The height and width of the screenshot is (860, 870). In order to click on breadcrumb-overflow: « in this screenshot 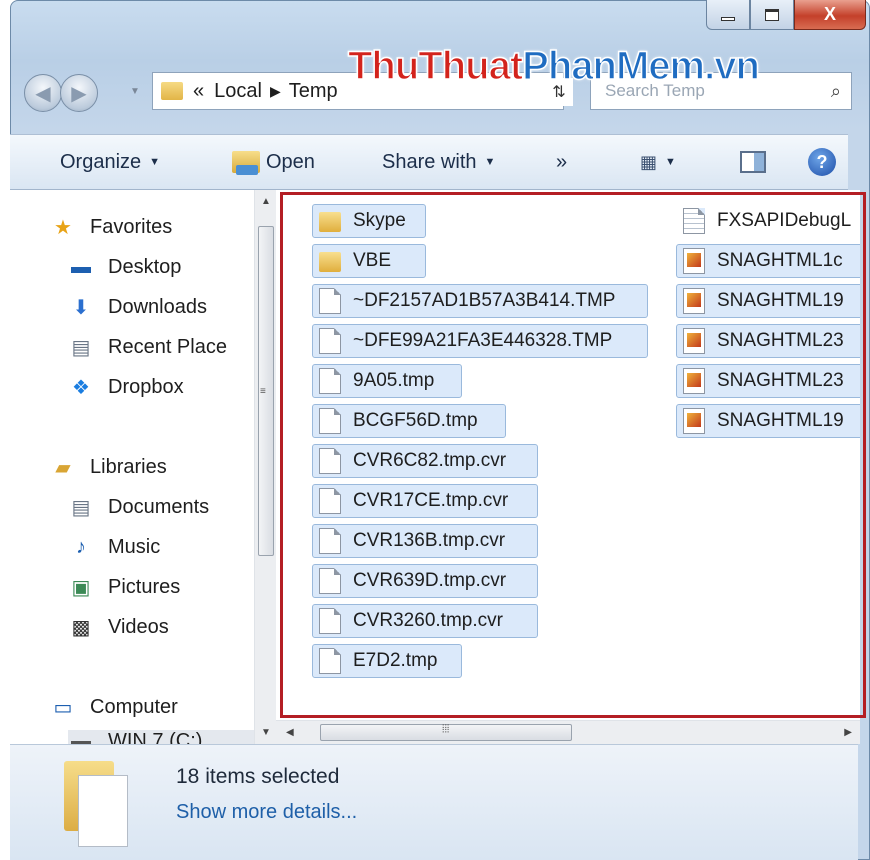, I will do `click(198, 91)`.